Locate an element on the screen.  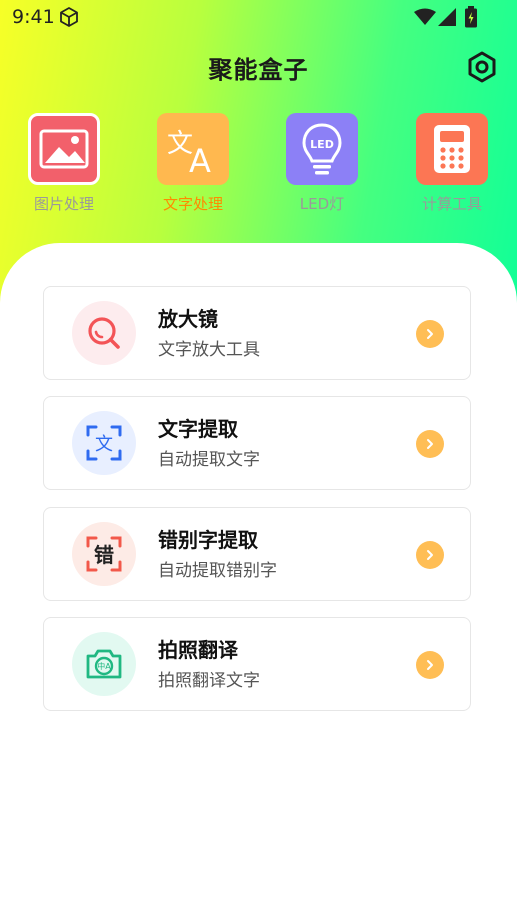
scan-icon-text: 文 is located at coordinates (104, 444).